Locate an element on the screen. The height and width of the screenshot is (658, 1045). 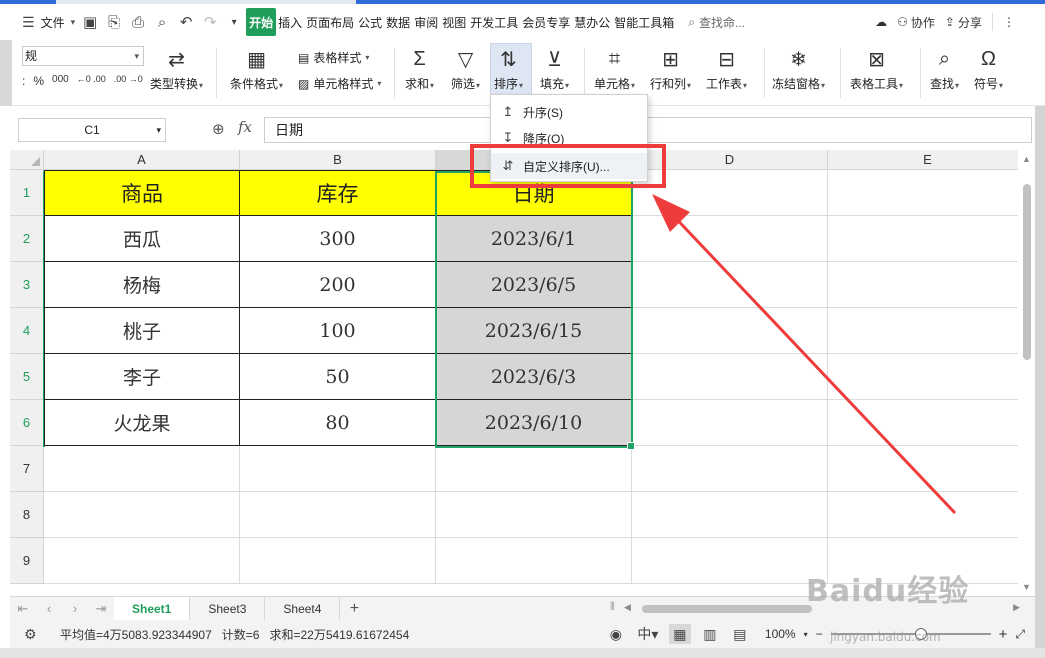
scroll-right-icon: ▶ is located at coordinates (1016, 607).